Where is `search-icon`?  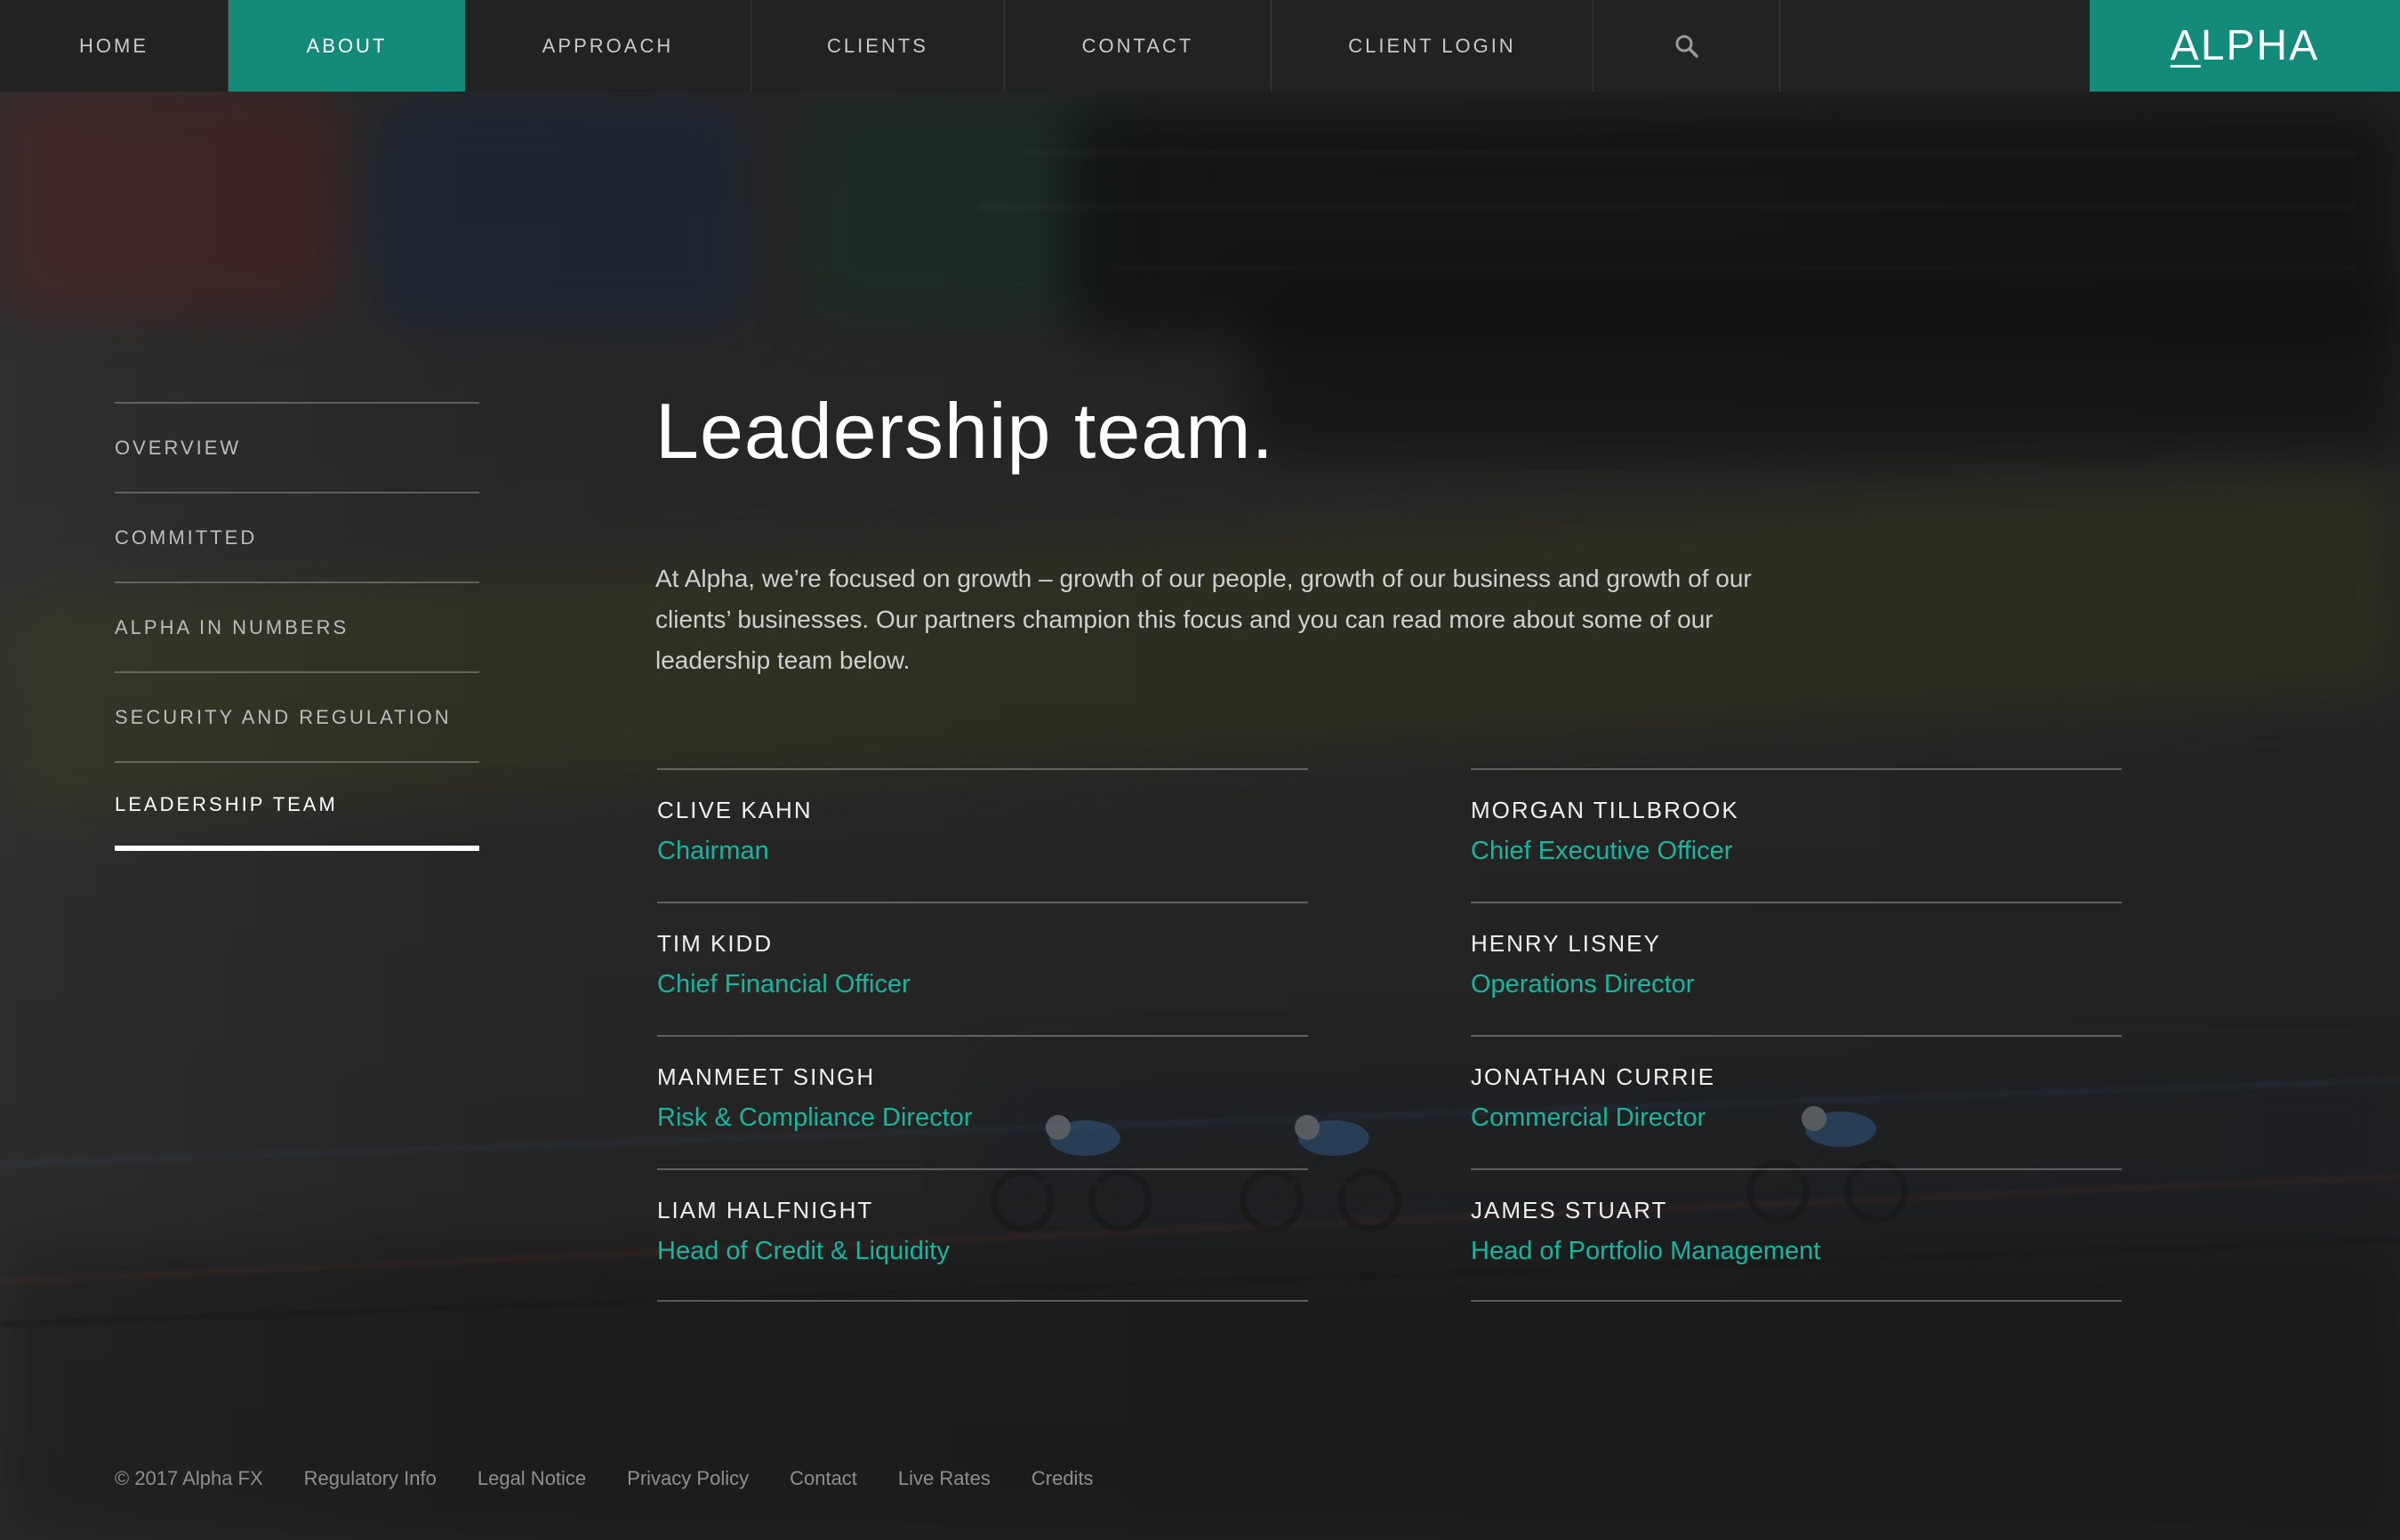 search-icon is located at coordinates (1686, 47).